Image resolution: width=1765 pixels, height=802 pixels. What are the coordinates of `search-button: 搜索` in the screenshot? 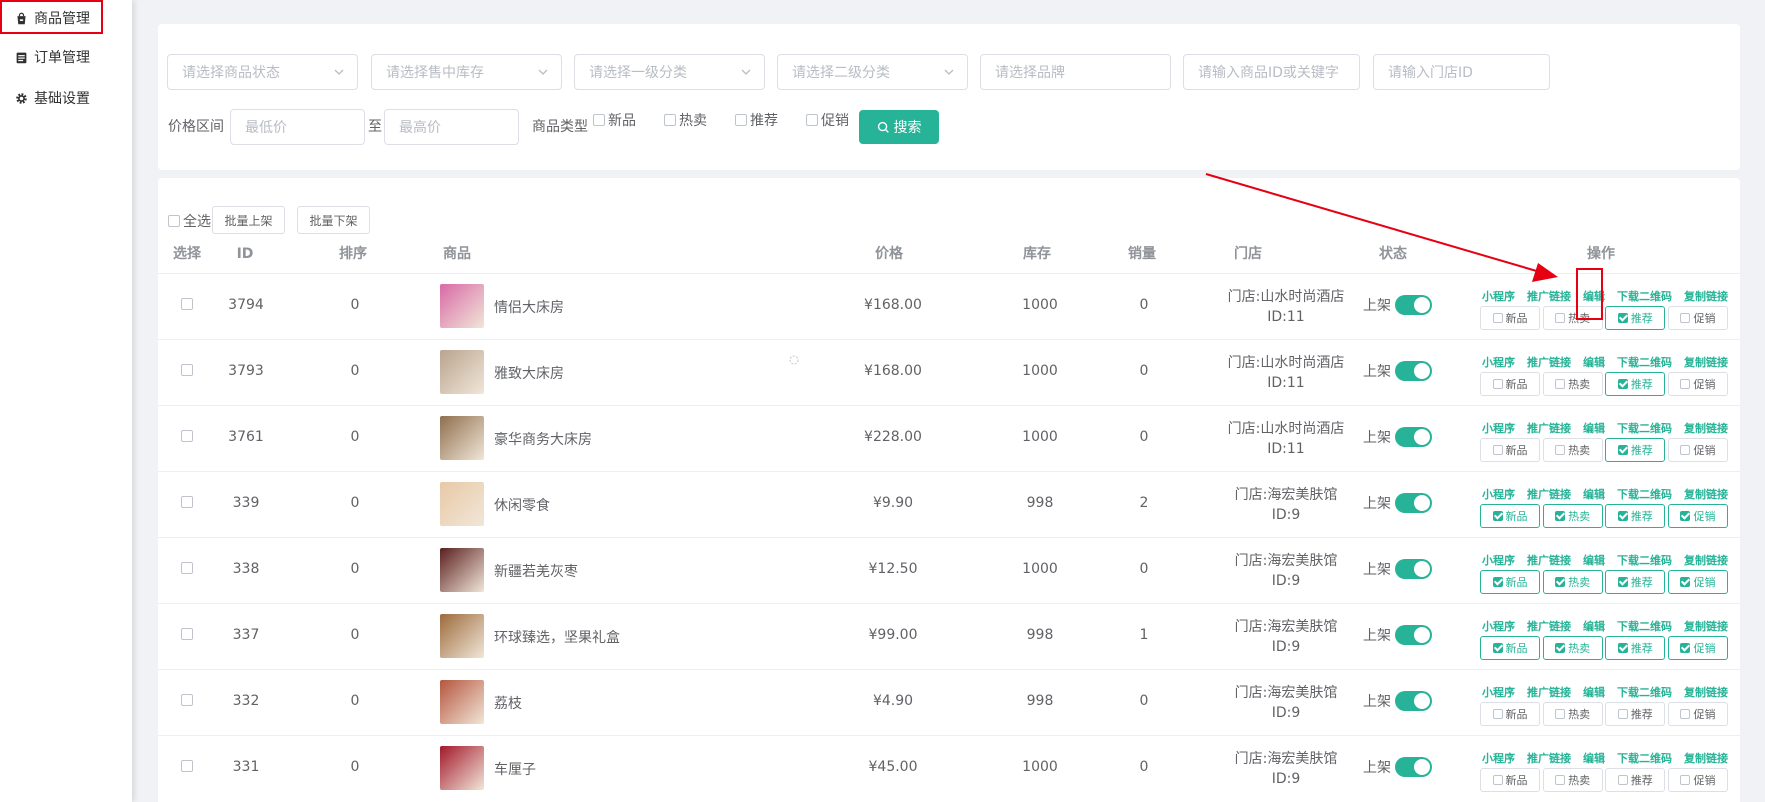 It's located at (899, 127).